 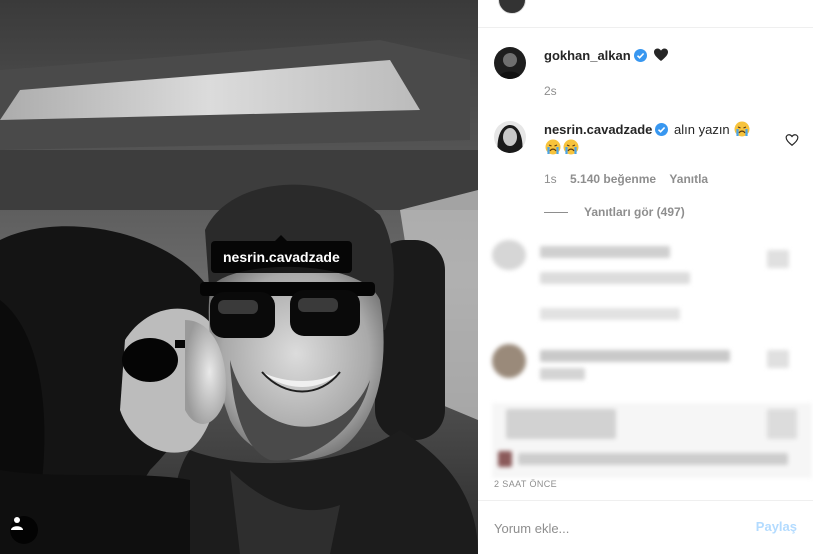 I want to click on divider, so click(x=556, y=212).